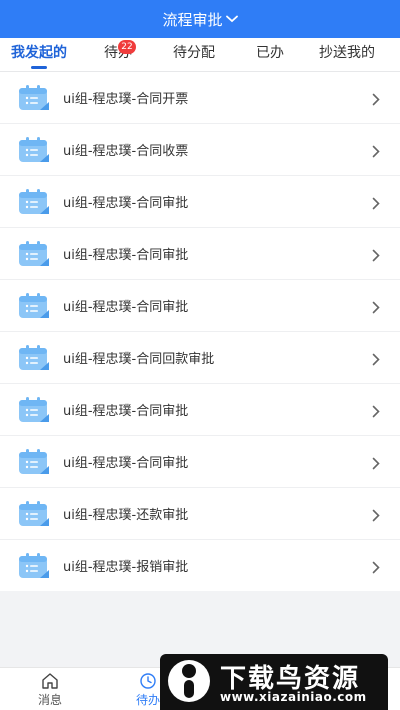 This screenshot has width=400, height=710. What do you see at coordinates (200, 514) in the screenshot?
I see `list-item: ui组-程忠璞-还款审批` at bounding box center [200, 514].